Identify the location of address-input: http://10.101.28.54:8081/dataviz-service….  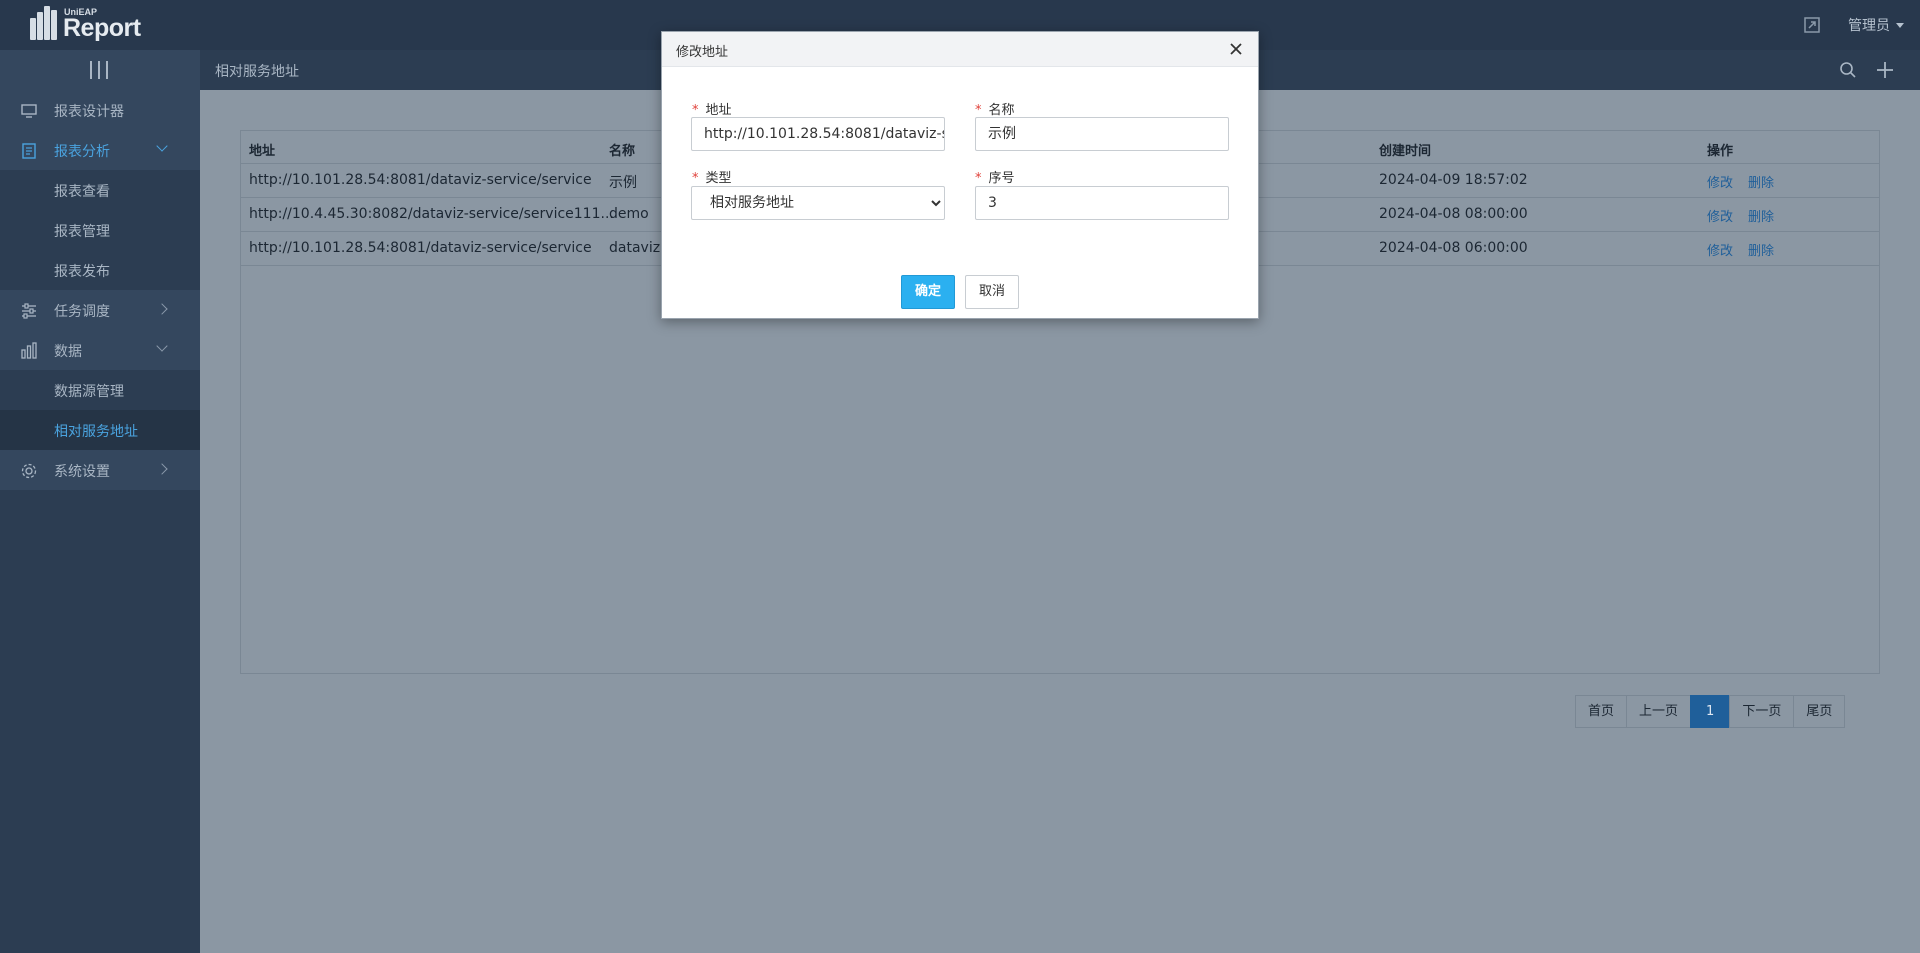
(818, 134).